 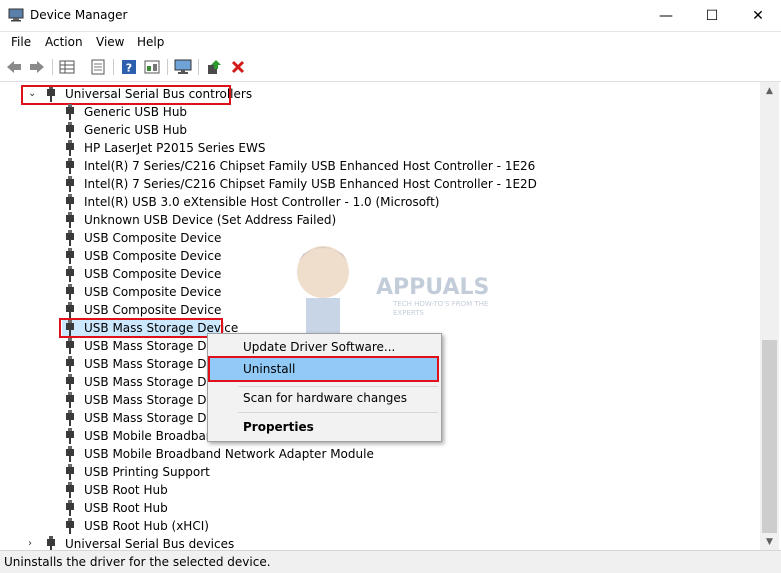 I want to click on menu-separator, so click(x=338, y=412).